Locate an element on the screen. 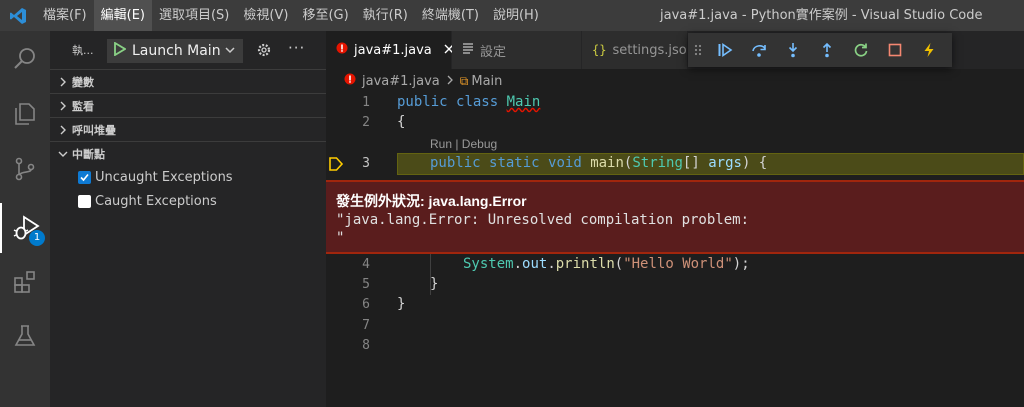  launch-config-dropdown: Launch Main is located at coordinates (175, 51).